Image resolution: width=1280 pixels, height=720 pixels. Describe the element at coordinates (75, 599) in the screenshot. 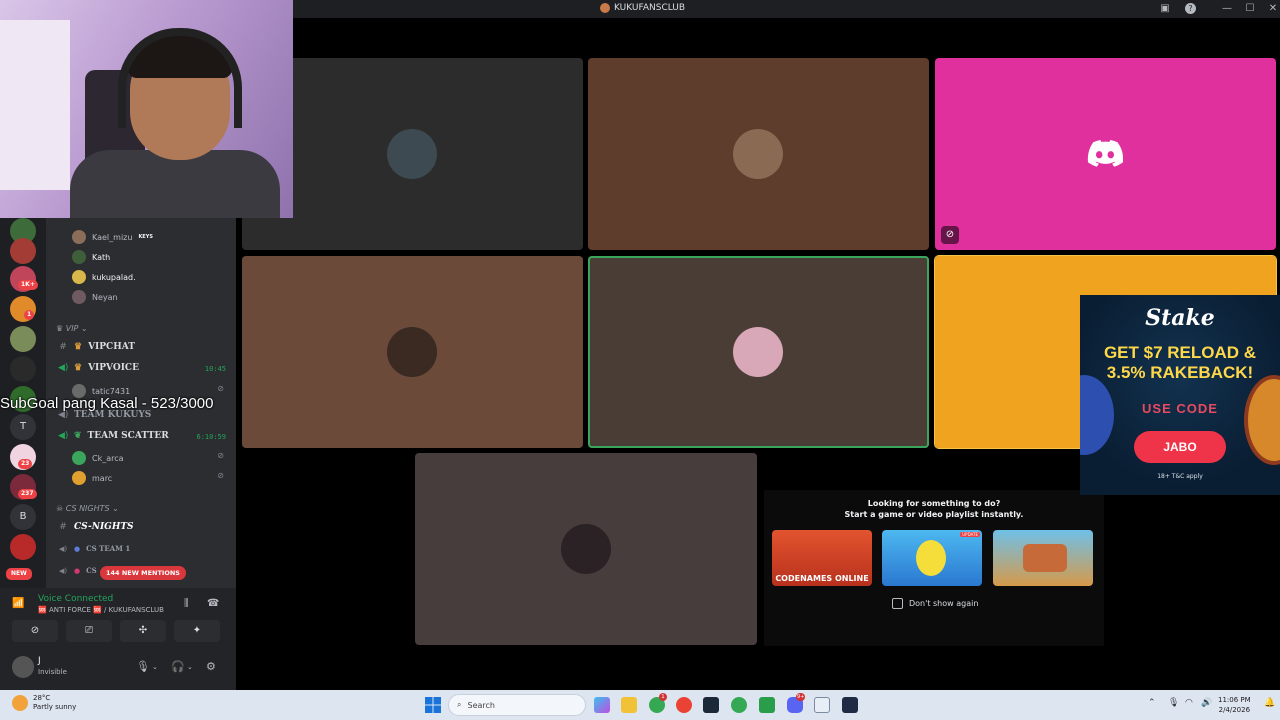

I see `voice-status: Voice Connected` at that location.